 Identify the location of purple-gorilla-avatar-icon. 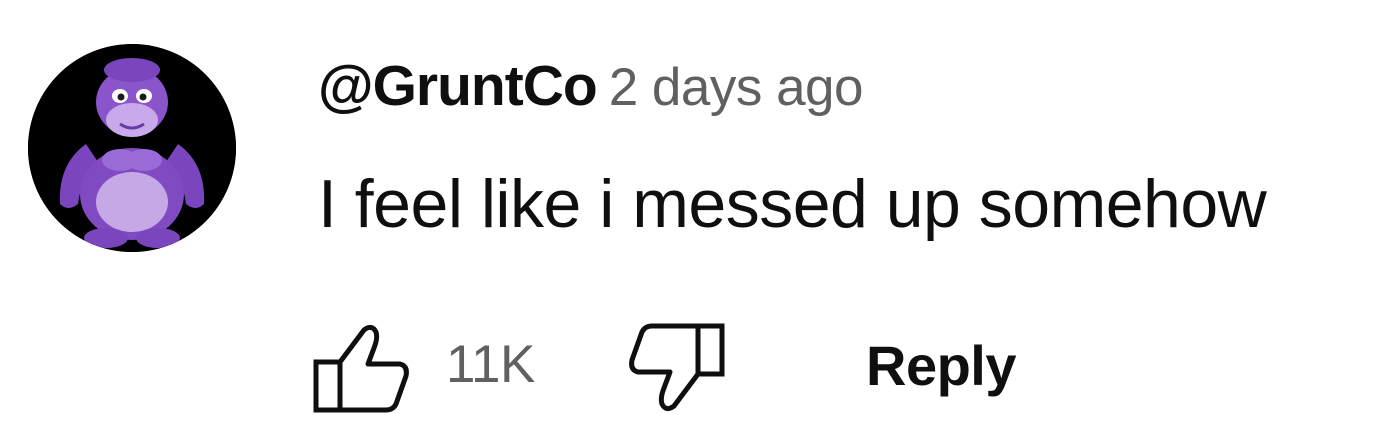
(132, 148).